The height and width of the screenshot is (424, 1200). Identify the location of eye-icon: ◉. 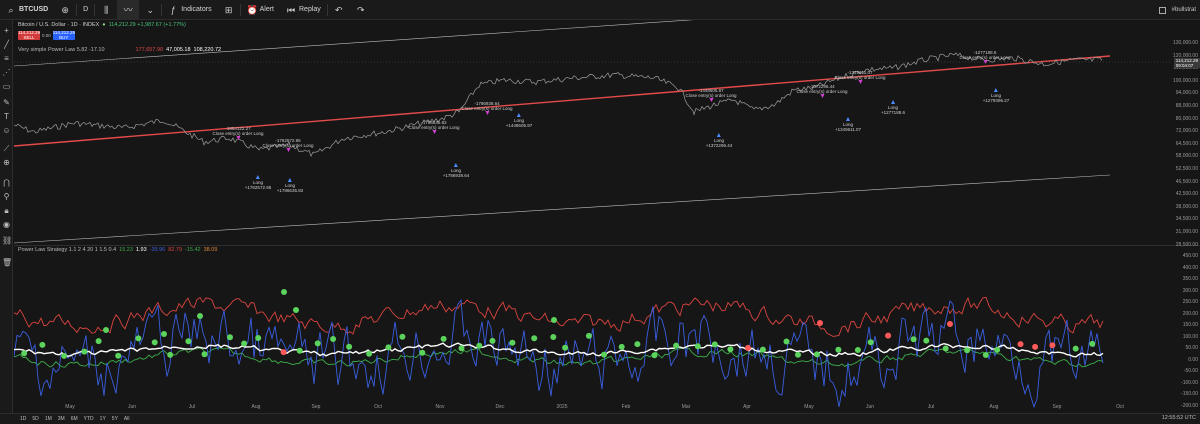
(6, 224).